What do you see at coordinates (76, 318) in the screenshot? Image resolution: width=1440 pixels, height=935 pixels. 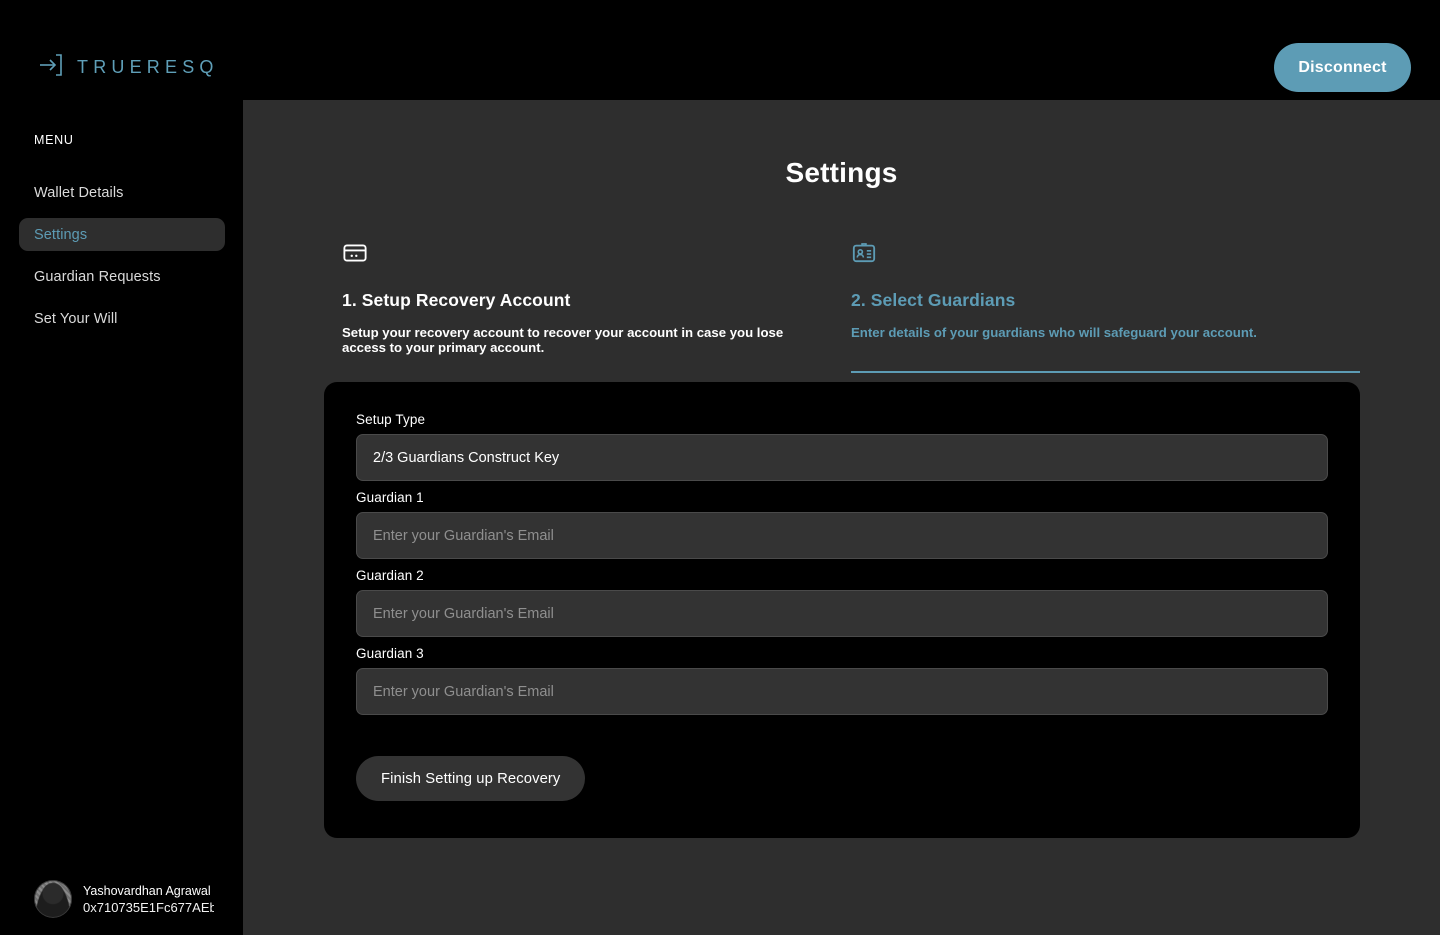 I see `sidebar-item-label: Set Your Will` at bounding box center [76, 318].